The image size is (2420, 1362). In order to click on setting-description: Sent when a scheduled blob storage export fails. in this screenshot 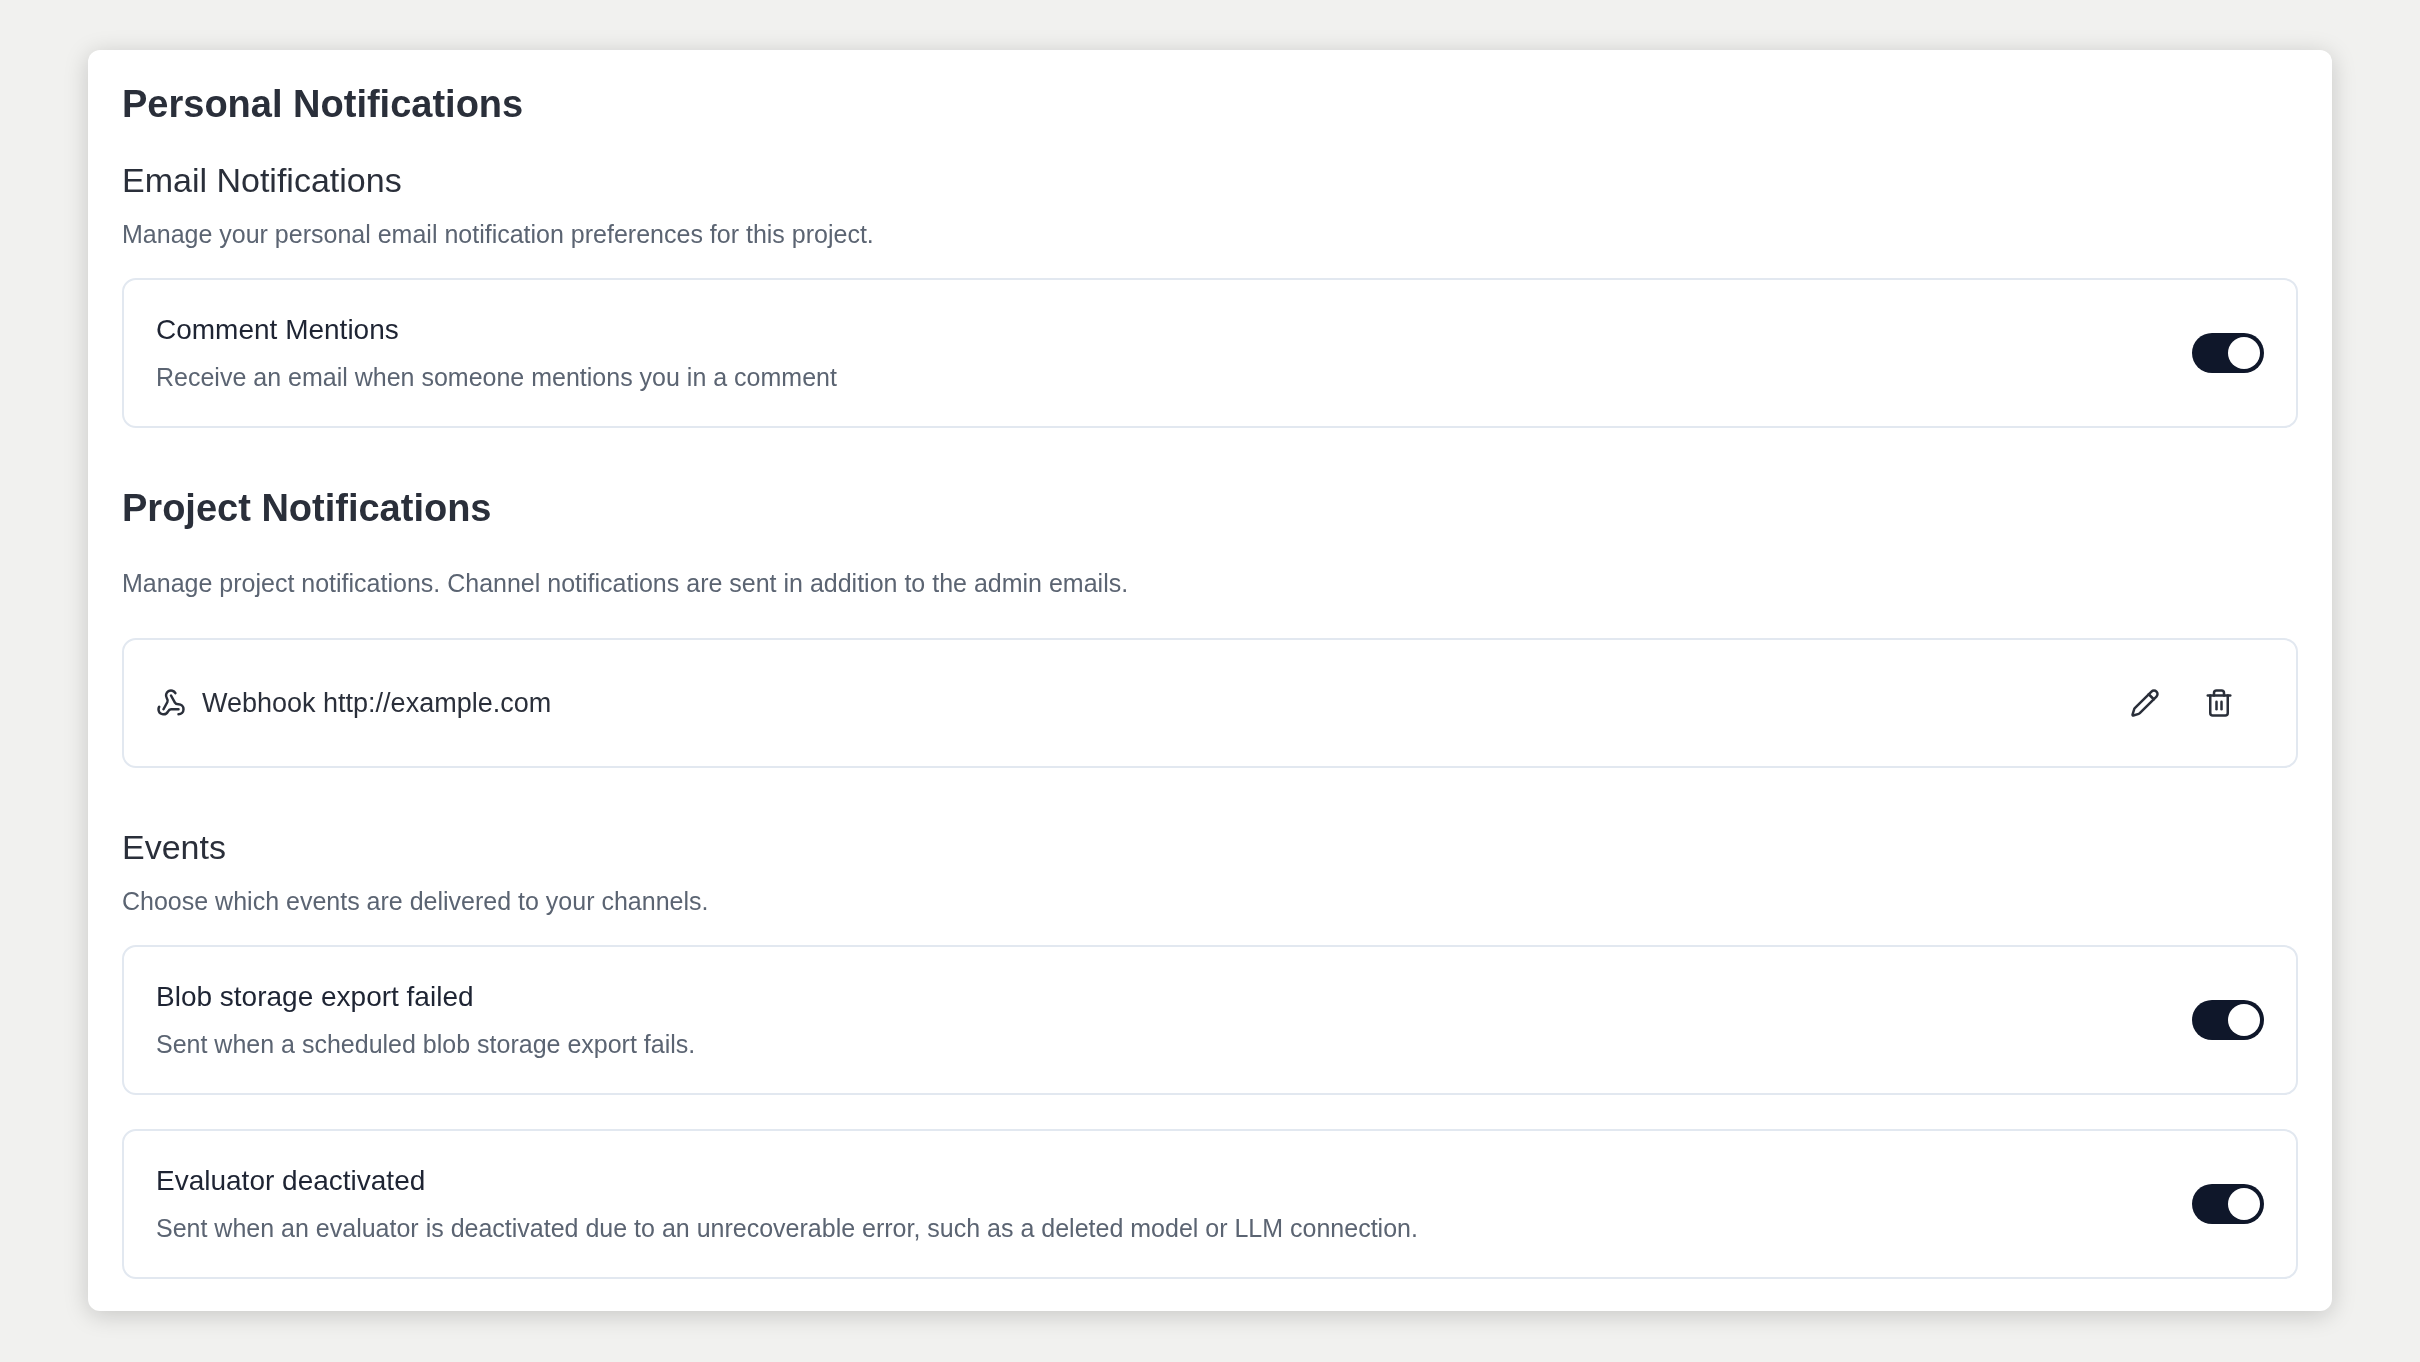, I will do `click(426, 1044)`.